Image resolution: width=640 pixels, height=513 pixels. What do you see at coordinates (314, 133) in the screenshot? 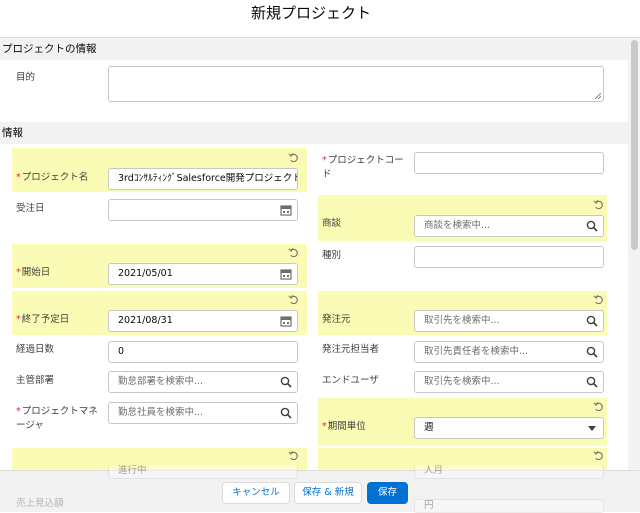
I see `section-header-info: 情報` at bounding box center [314, 133].